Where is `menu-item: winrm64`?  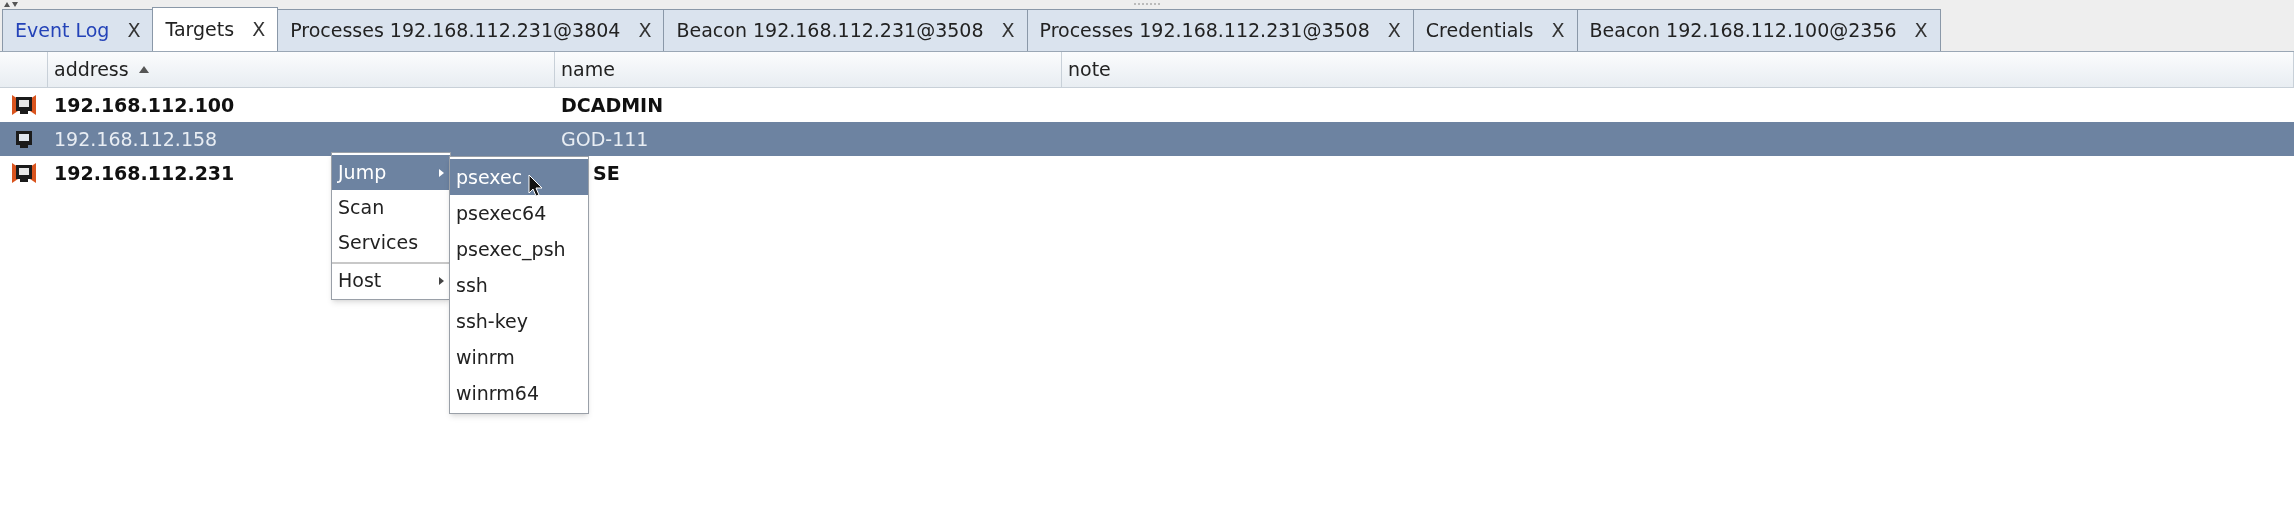
menu-item: winrm64 is located at coordinates (519, 393).